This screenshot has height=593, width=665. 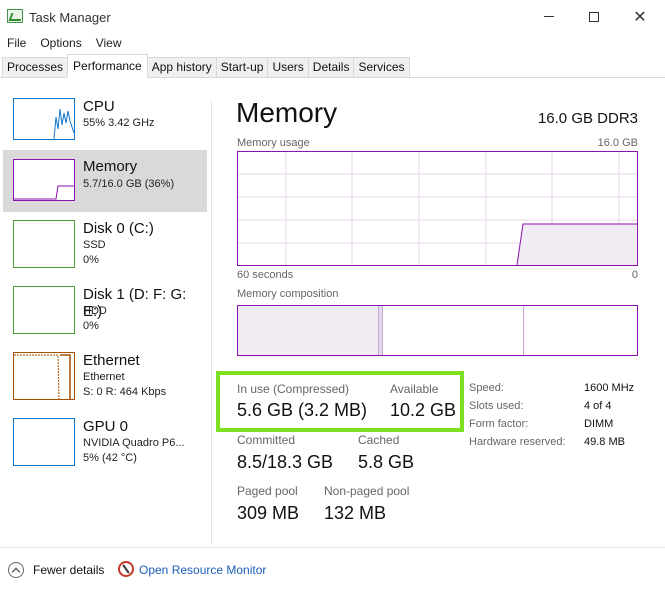 What do you see at coordinates (44, 244) in the screenshot?
I see `disk-0-thumbnail-graph` at bounding box center [44, 244].